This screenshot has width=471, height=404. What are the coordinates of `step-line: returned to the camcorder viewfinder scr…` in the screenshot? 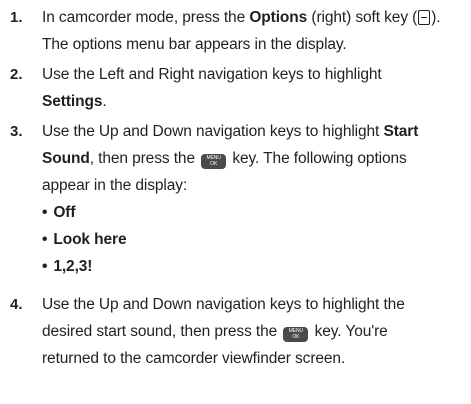 It's located at (194, 358).